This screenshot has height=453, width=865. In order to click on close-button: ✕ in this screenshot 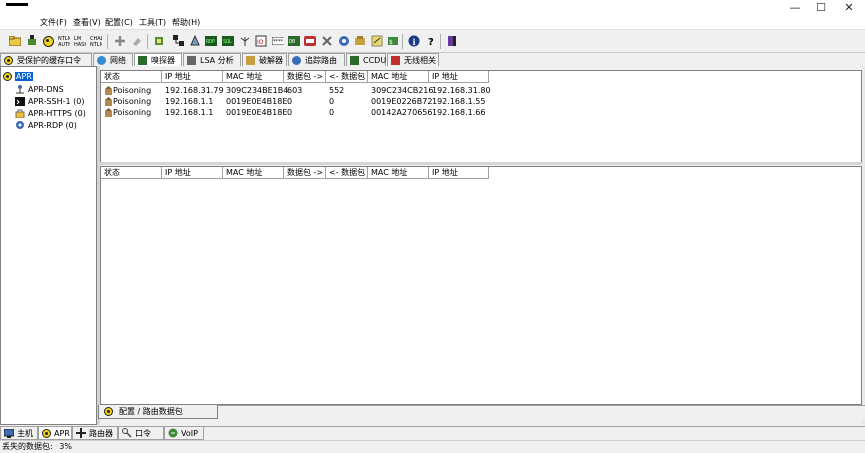, I will do `click(849, 8)`.